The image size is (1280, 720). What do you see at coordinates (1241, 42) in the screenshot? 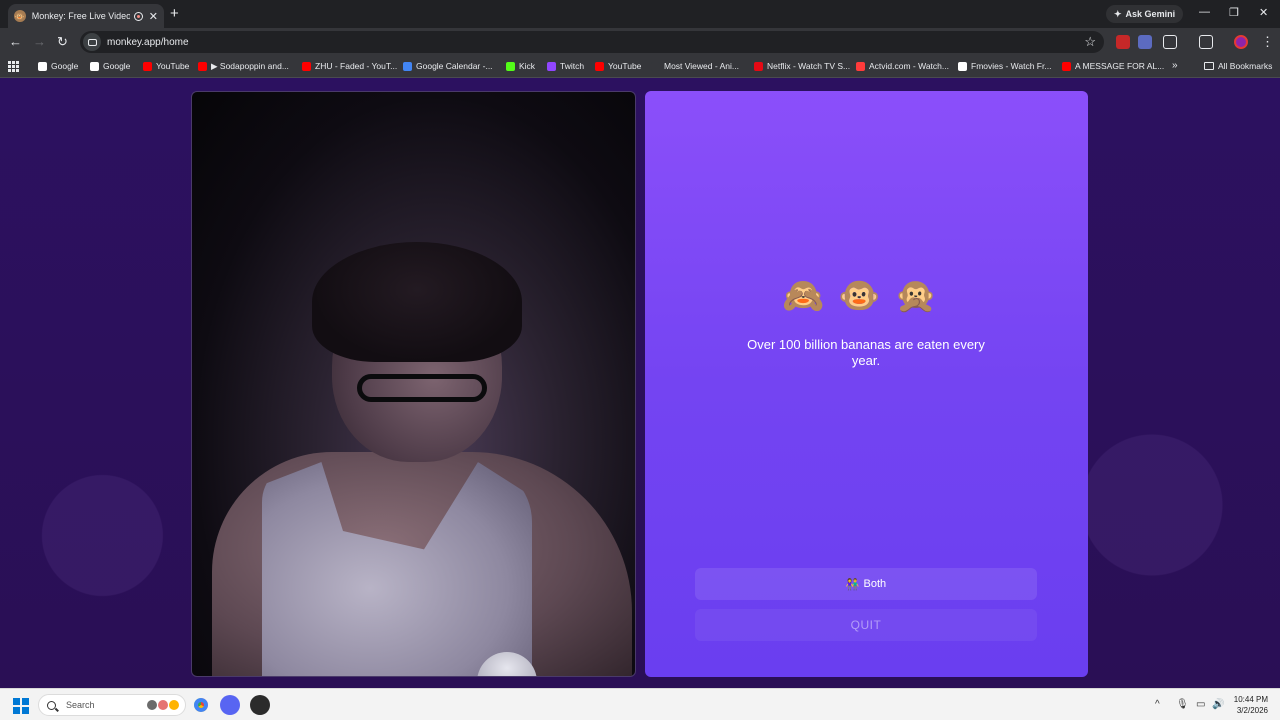
I see `profile-avatar` at bounding box center [1241, 42].